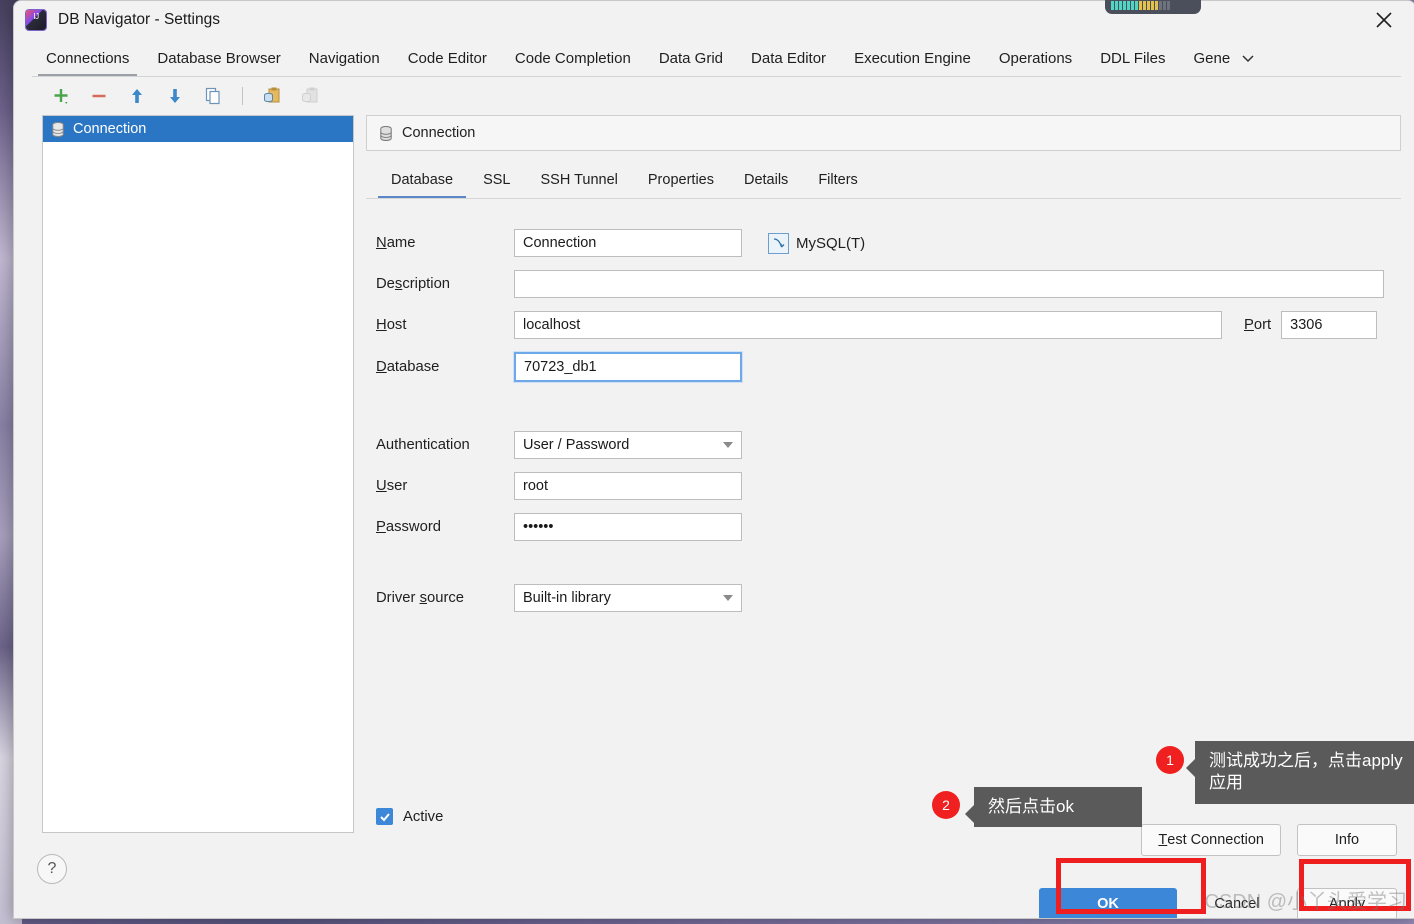 The width and height of the screenshot is (1414, 924). I want to click on active-checkbox-row: Active, so click(409, 816).